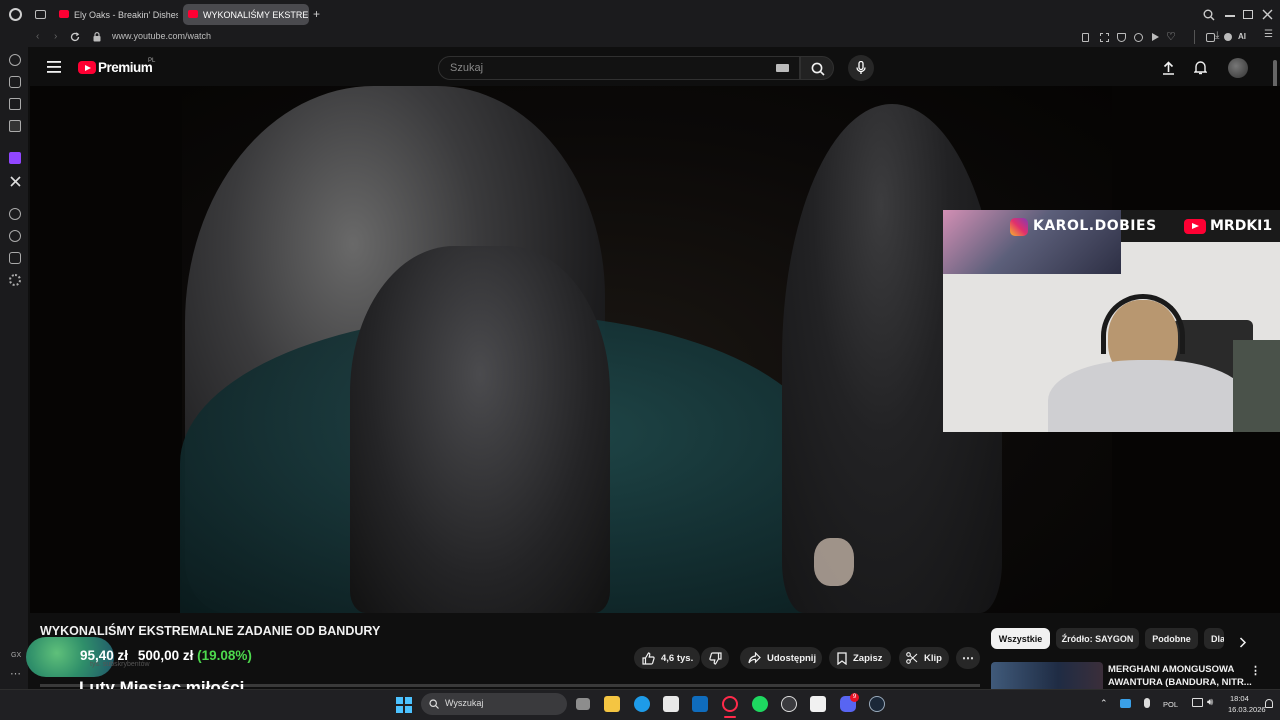 Image resolution: width=1280 pixels, height=720 pixels. I want to click on maximize-icon, so click(1248, 14).